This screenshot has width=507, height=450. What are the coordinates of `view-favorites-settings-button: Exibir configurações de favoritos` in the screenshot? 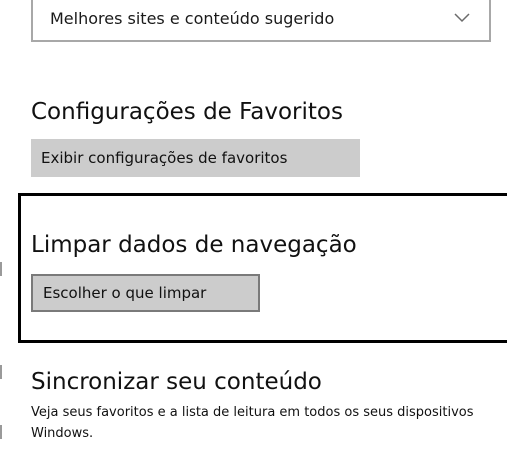 It's located at (195, 158).